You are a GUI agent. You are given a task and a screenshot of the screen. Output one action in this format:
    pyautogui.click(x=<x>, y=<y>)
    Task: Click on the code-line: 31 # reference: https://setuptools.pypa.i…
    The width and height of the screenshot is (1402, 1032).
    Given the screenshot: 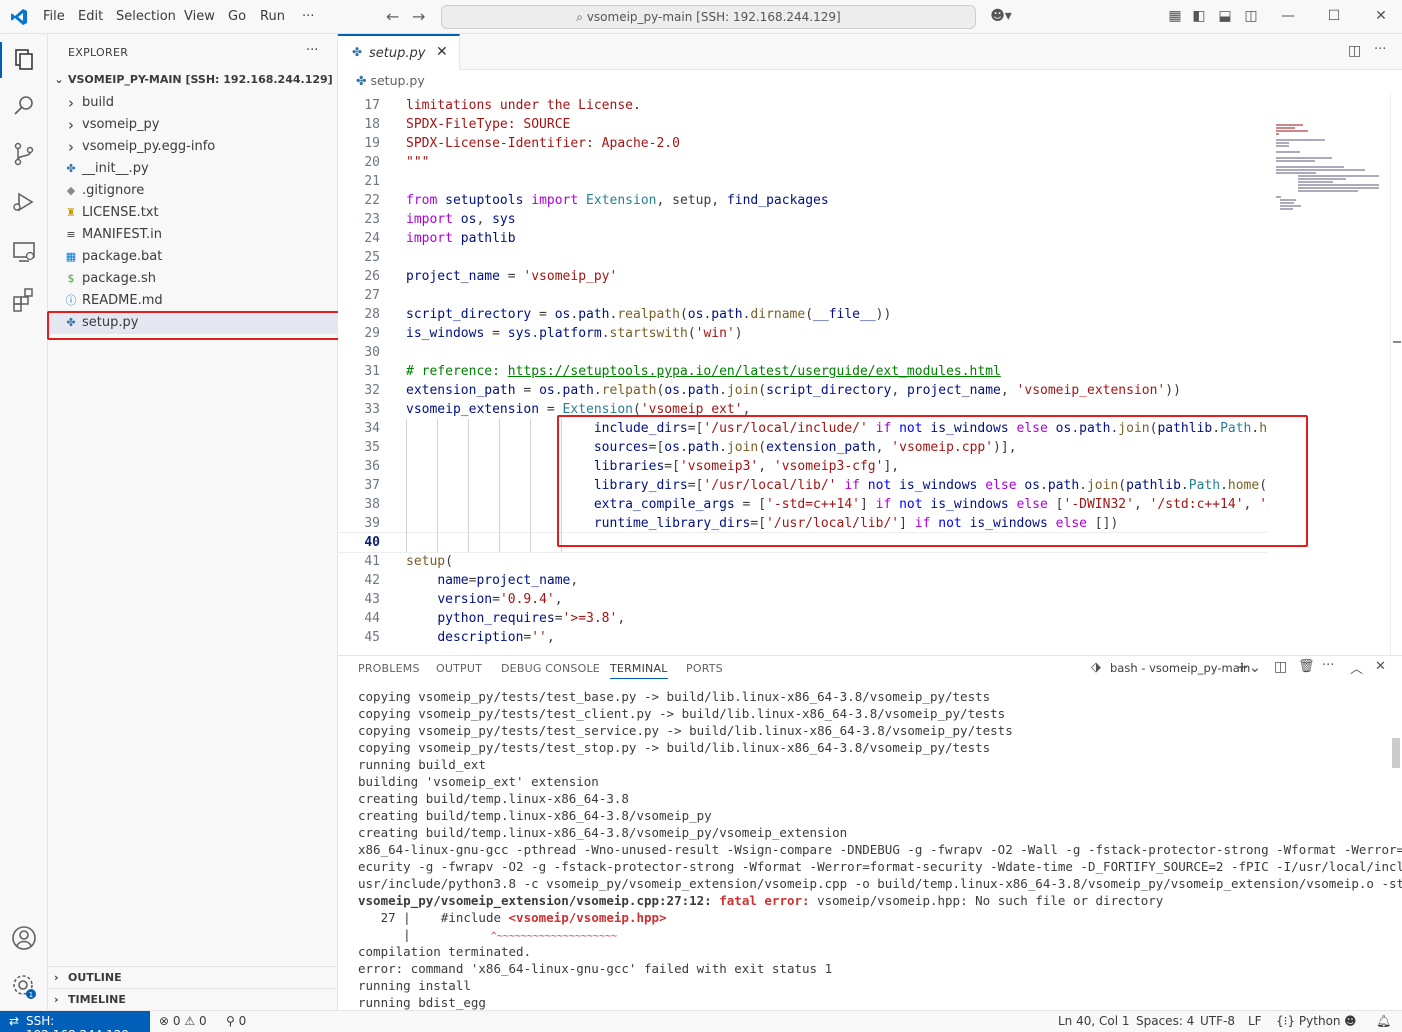 What is the action you would take?
    pyautogui.click(x=803, y=371)
    